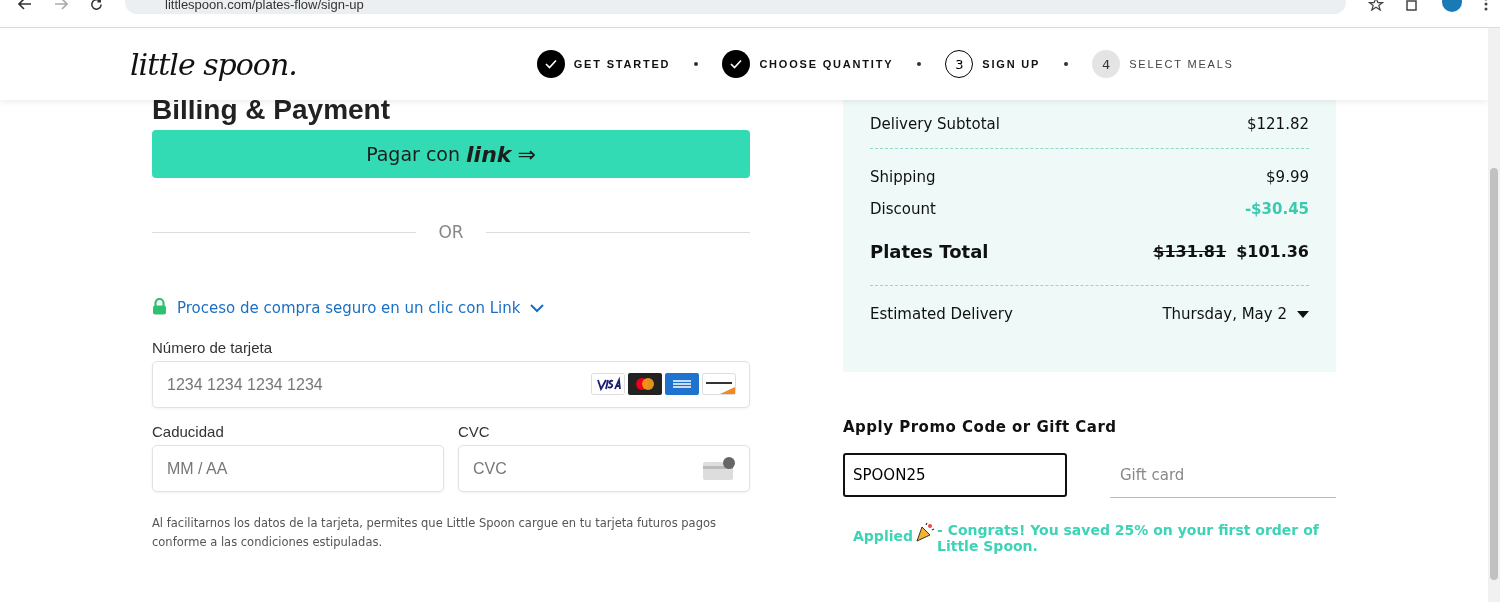 The width and height of the screenshot is (1500, 602). I want to click on caret-down-icon, so click(1303, 314).